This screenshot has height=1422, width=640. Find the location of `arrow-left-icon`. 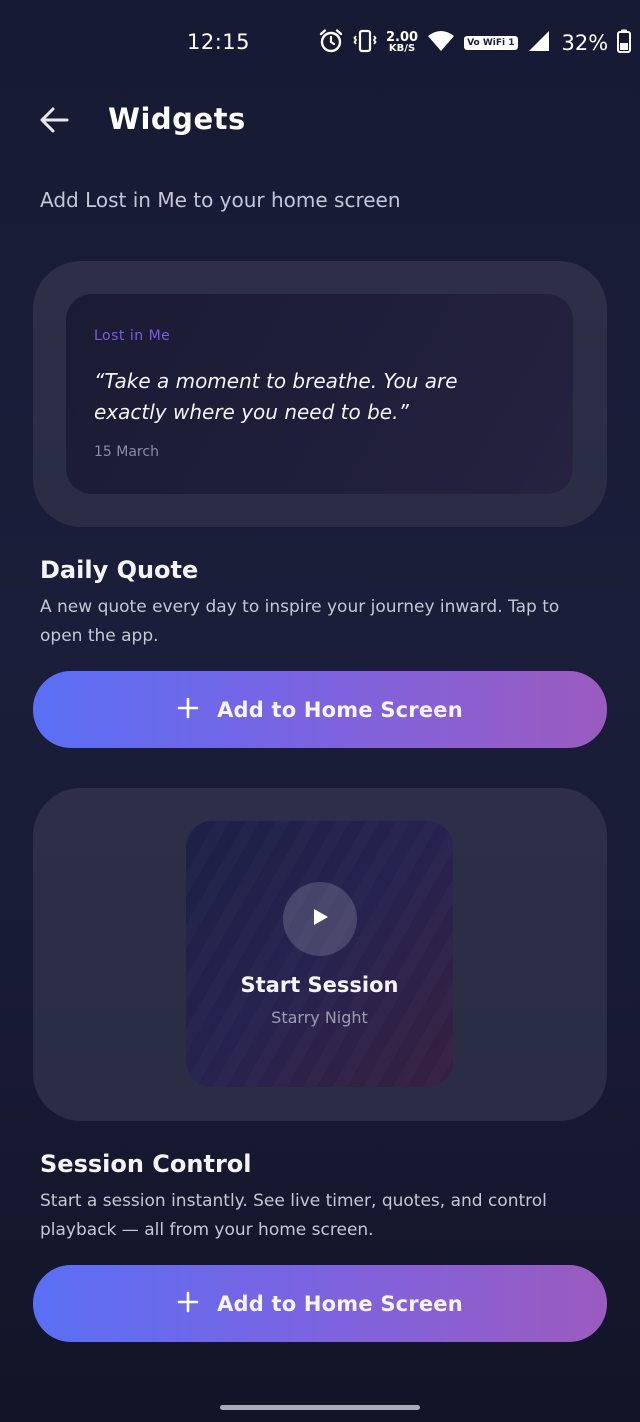

arrow-left-icon is located at coordinates (54, 122).